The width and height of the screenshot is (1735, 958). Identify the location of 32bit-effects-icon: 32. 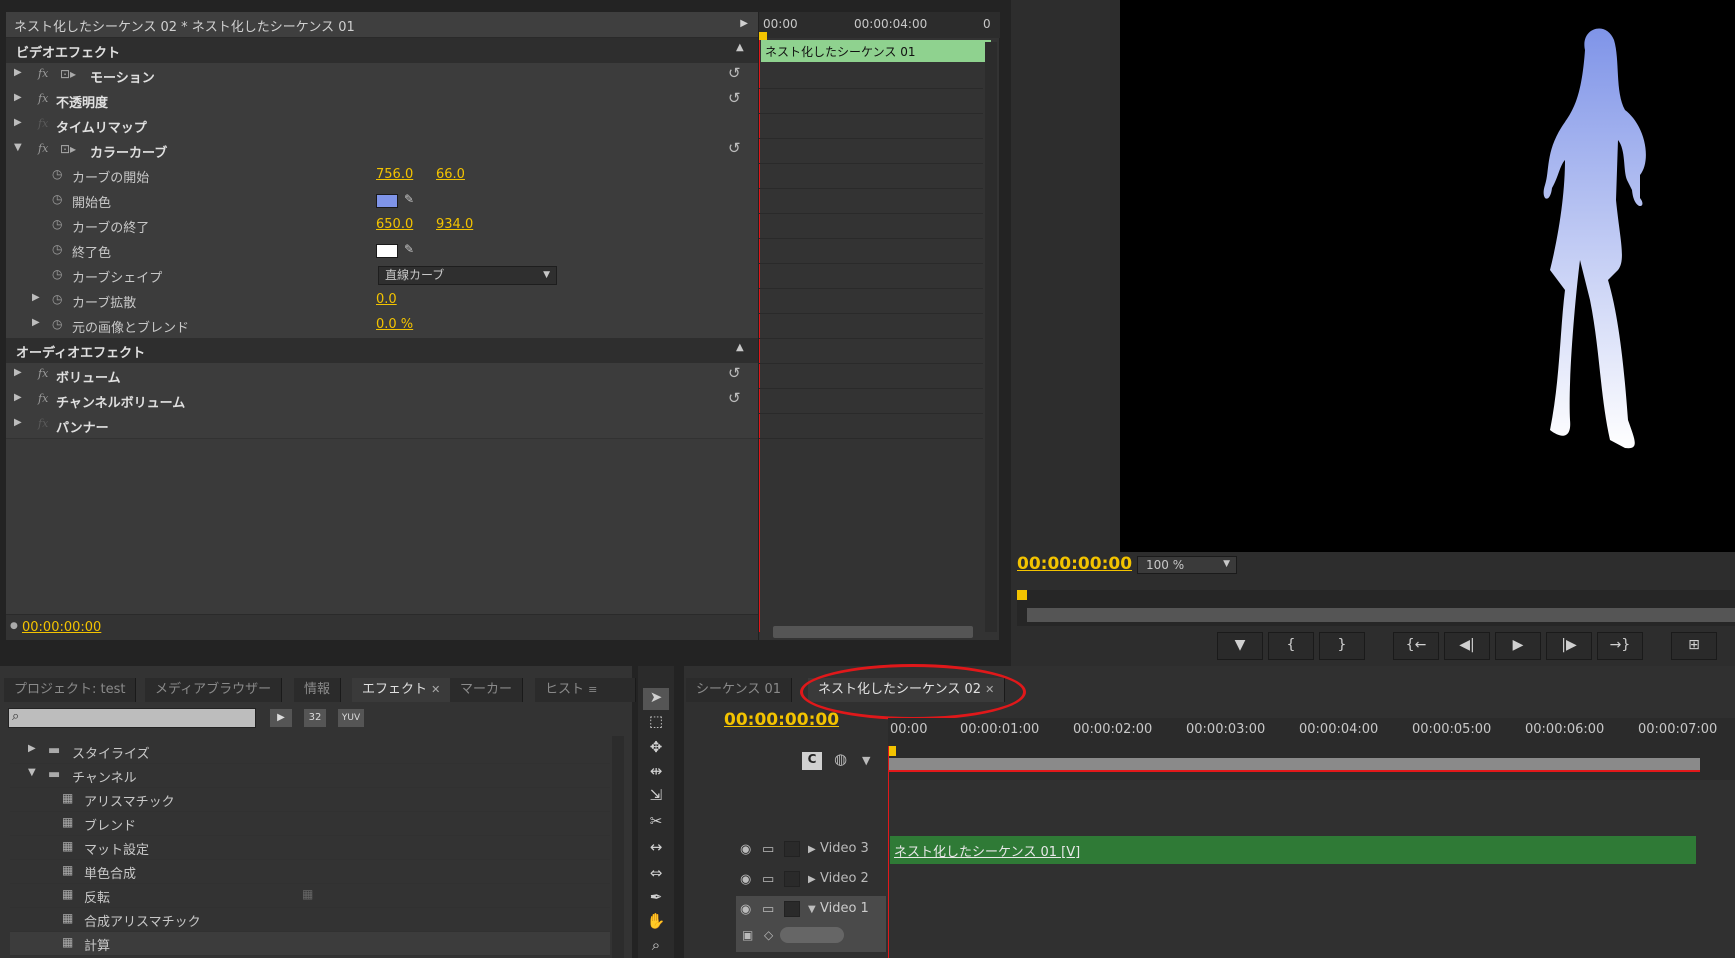
(315, 718).